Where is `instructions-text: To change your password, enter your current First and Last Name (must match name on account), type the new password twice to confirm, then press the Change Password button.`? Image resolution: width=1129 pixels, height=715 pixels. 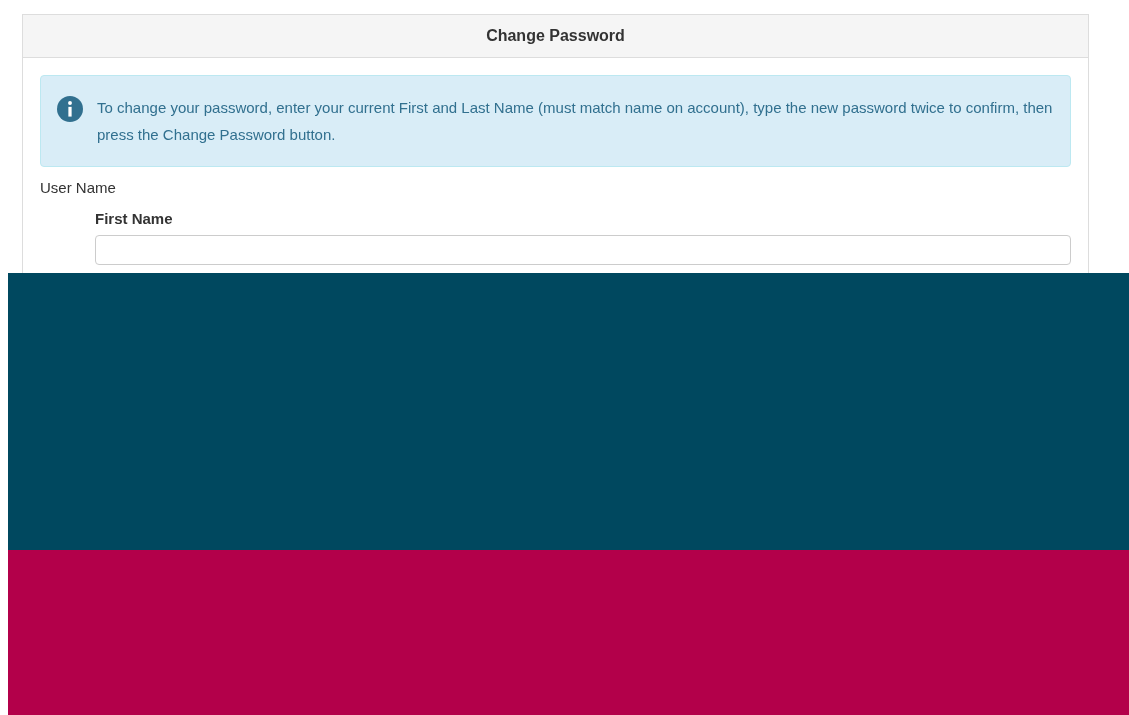 instructions-text: To change your password, enter your current First and Last Name (must match name on account), type the new password twice to confirm, then press the Change Password button. is located at coordinates (575, 121).